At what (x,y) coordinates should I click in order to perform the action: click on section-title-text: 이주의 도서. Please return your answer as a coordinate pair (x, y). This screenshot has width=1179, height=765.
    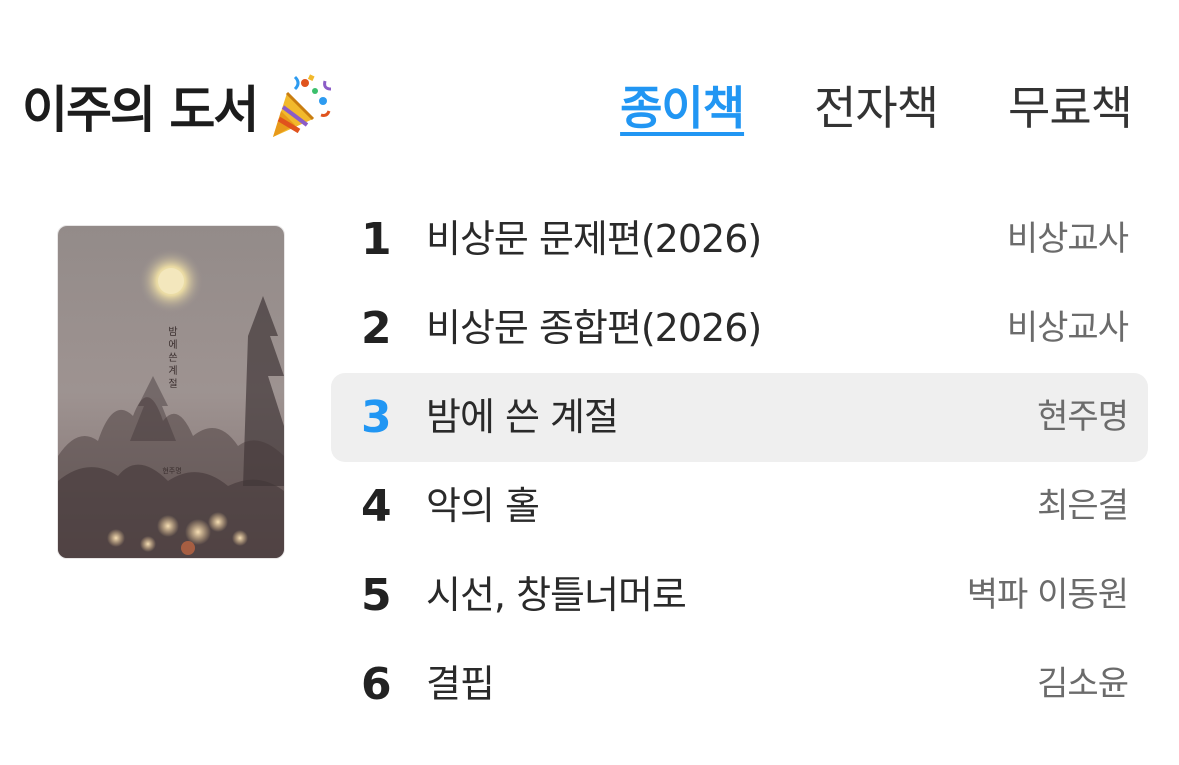
    Looking at the image, I should click on (140, 110).